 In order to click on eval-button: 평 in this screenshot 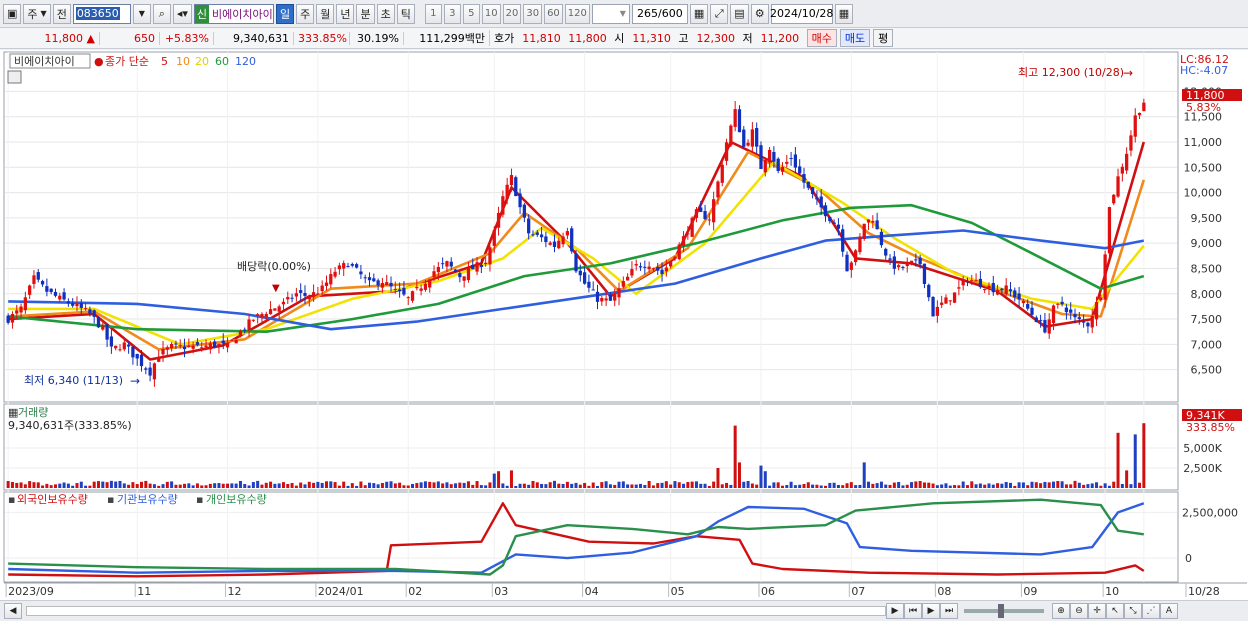, I will do `click(883, 38)`.